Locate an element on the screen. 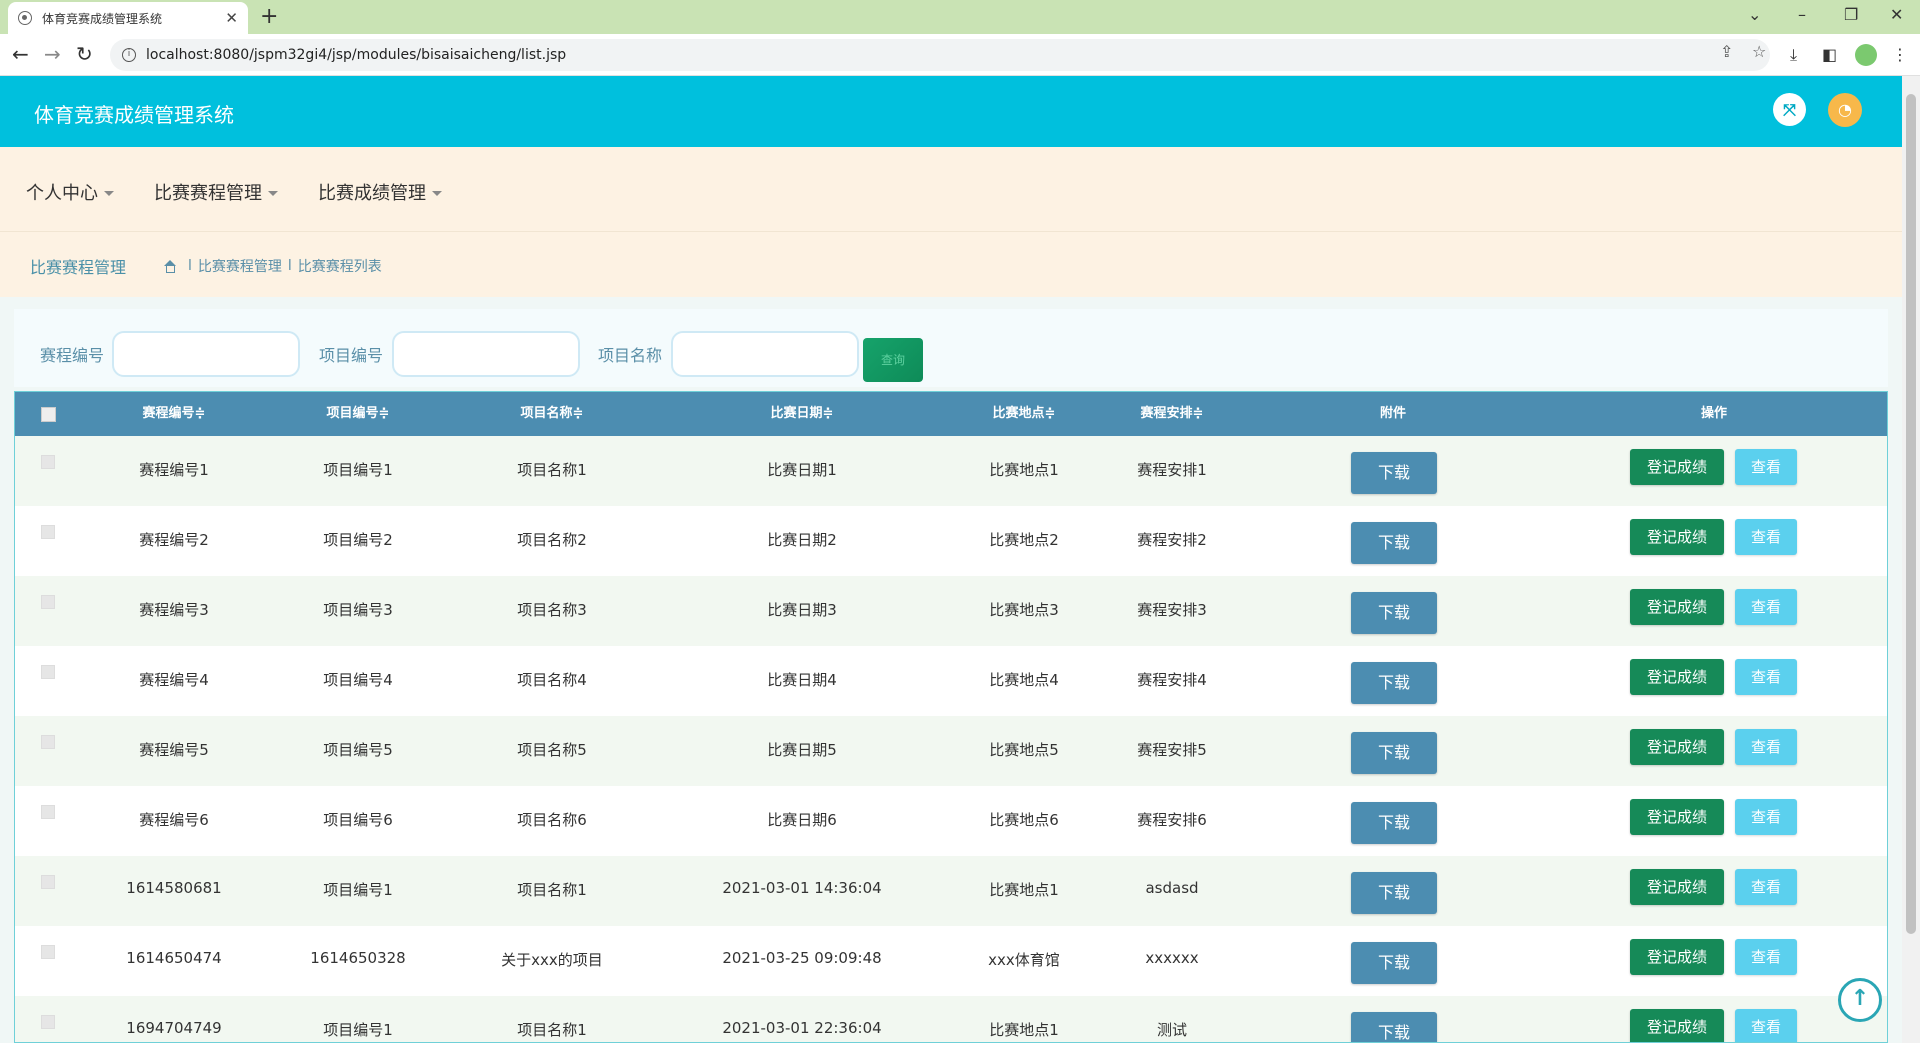  page-title: 比赛赛程管理 is located at coordinates (78, 267).